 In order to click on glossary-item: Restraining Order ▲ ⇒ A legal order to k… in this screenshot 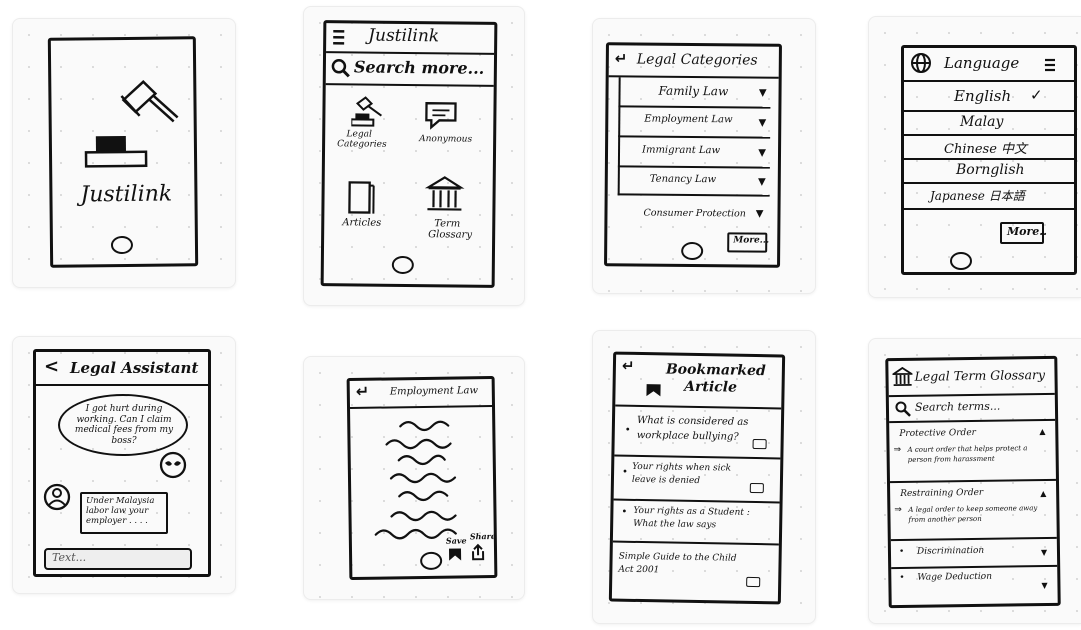, I will do `click(973, 511)`.